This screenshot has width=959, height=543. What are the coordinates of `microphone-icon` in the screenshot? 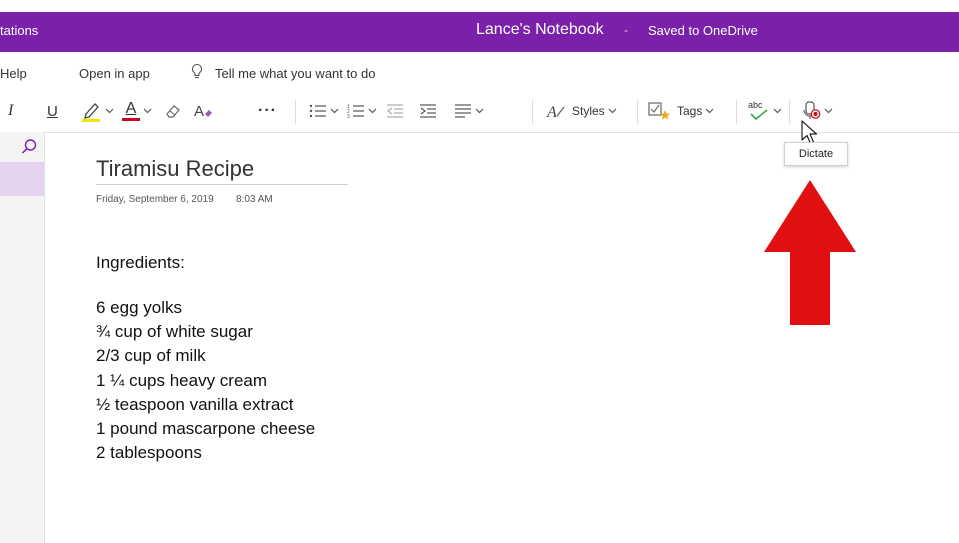 It's located at (812, 110).